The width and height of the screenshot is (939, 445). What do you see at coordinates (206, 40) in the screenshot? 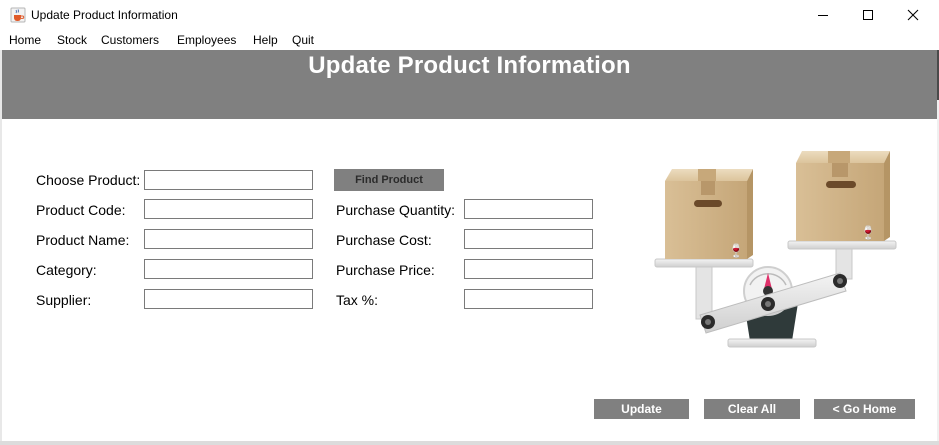
I see `menu-employees: Employees` at bounding box center [206, 40].